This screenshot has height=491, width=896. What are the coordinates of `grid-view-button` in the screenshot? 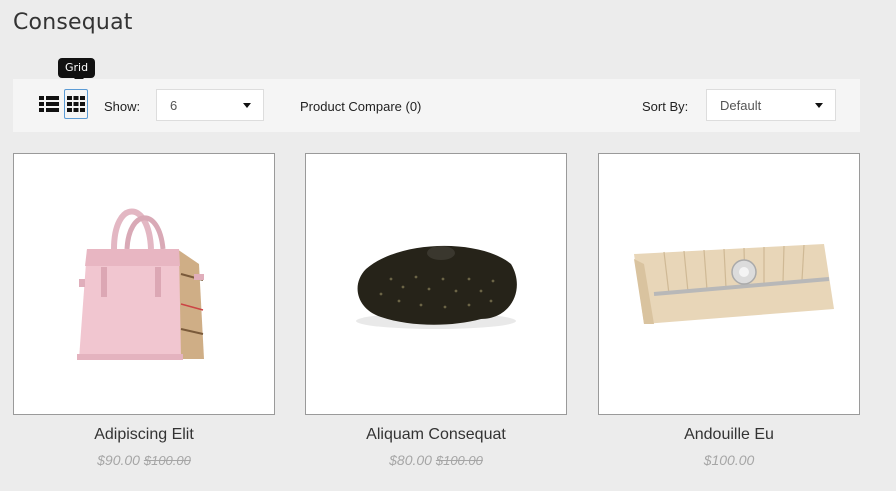 It's located at (76, 104).